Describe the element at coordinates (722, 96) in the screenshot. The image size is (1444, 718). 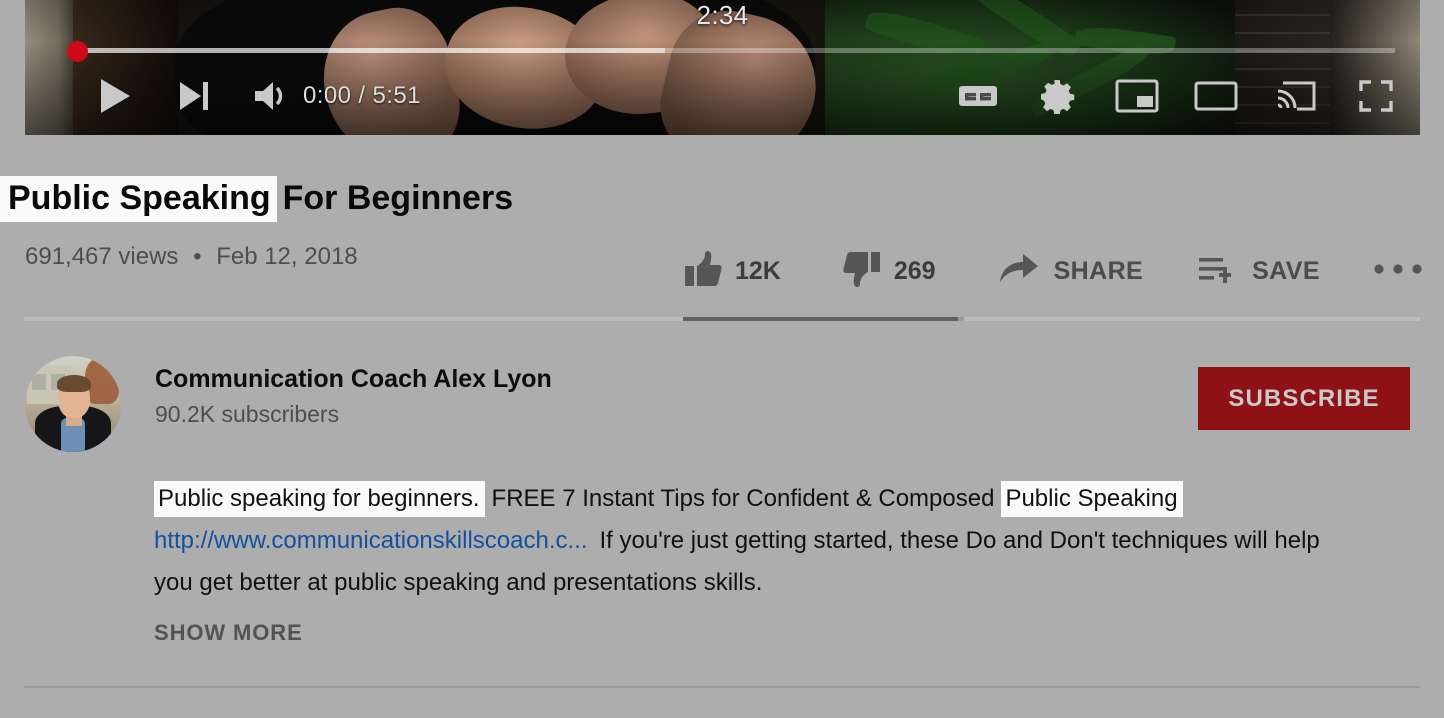
I see `player-controls: 0:00 / 5:51` at that location.